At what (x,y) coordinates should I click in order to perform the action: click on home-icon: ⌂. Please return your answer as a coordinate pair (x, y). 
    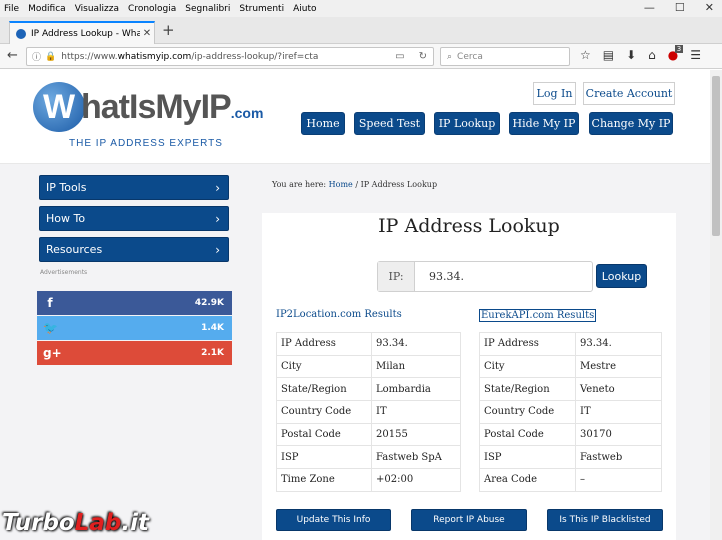
    Looking at the image, I should click on (652, 55).